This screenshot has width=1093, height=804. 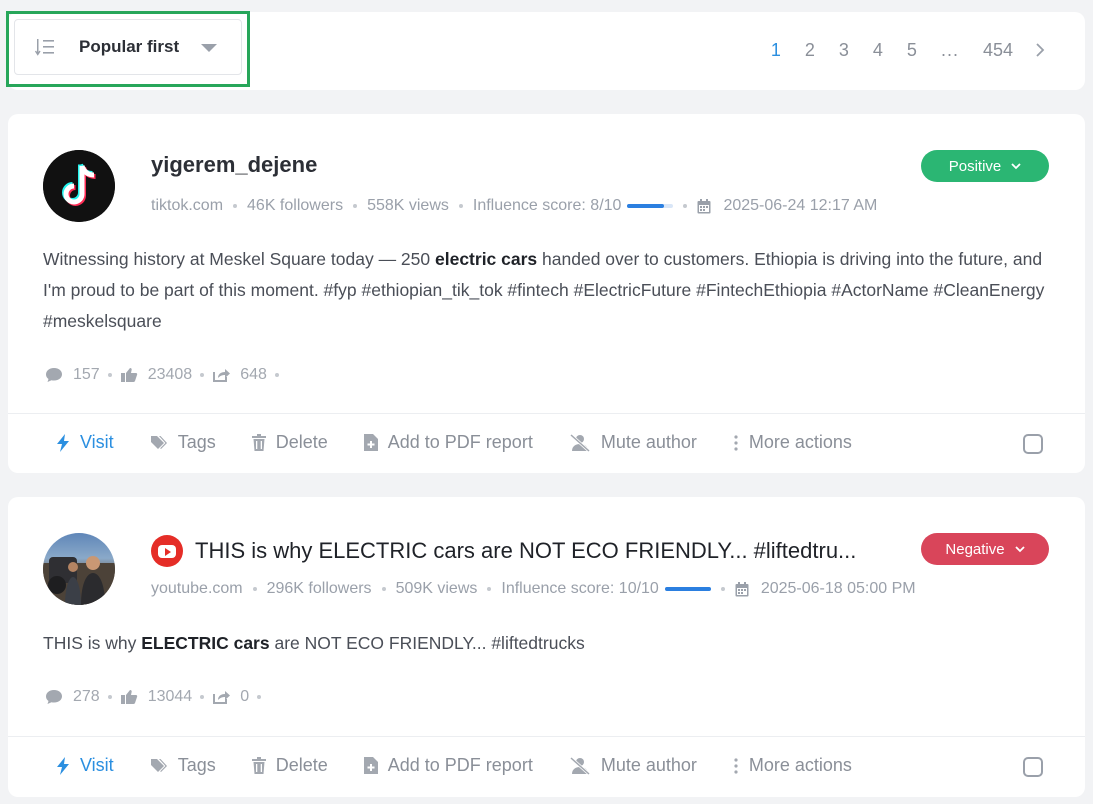 What do you see at coordinates (427, 643) in the screenshot?
I see `post-text-part: are NOT ECO FRIENDLY... #liftedtrucks` at bounding box center [427, 643].